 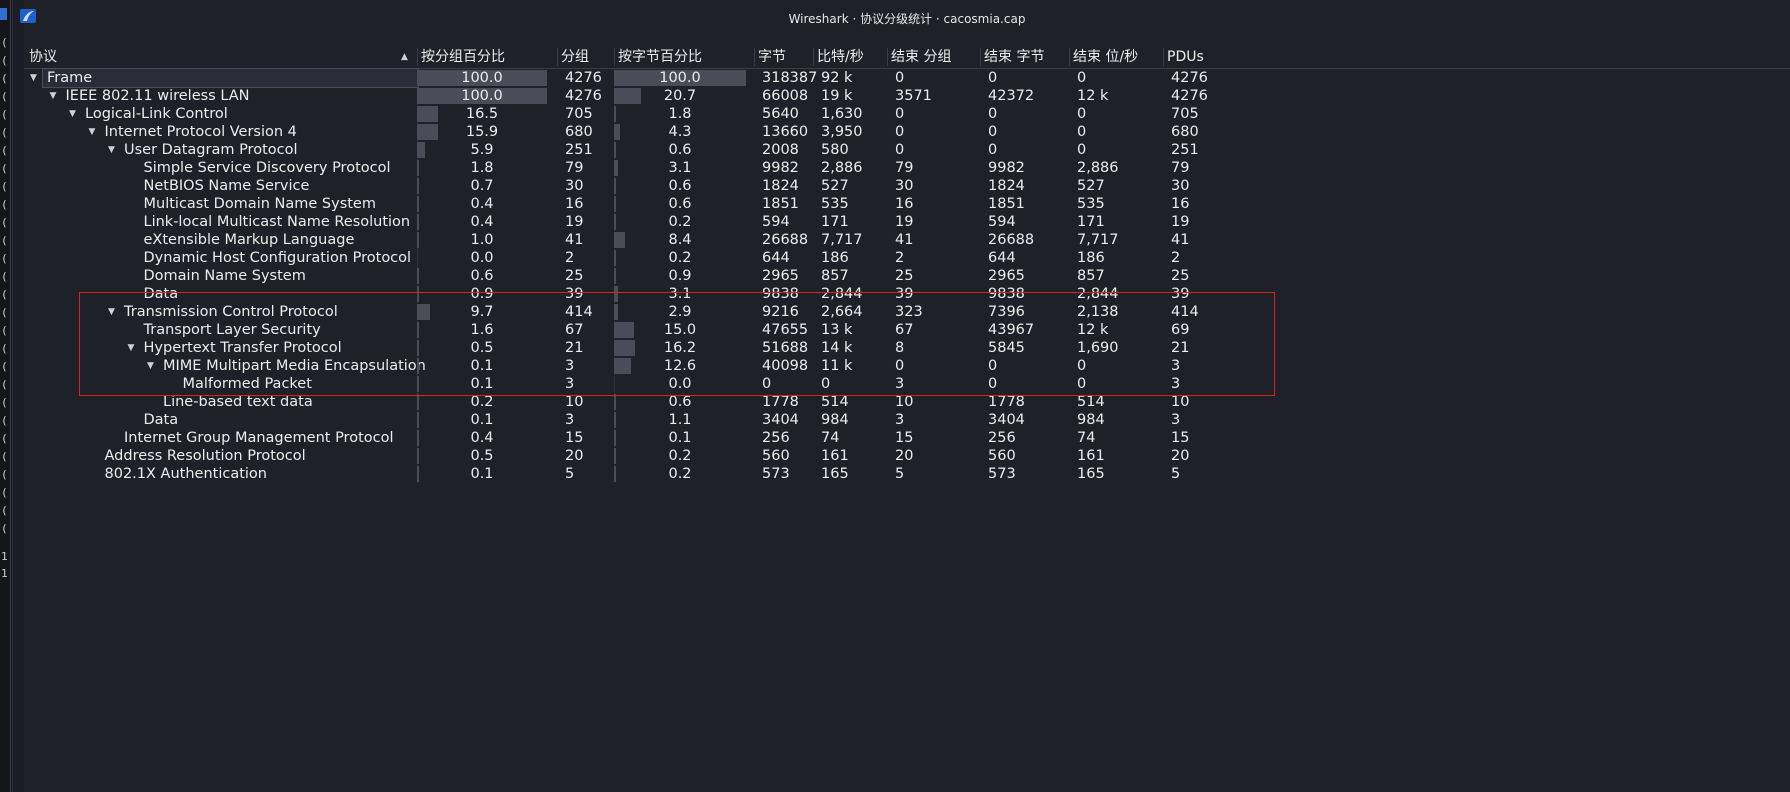 I want to click on protocol-name: Link-local Multicast Name Resolution, so click(x=277, y=222).